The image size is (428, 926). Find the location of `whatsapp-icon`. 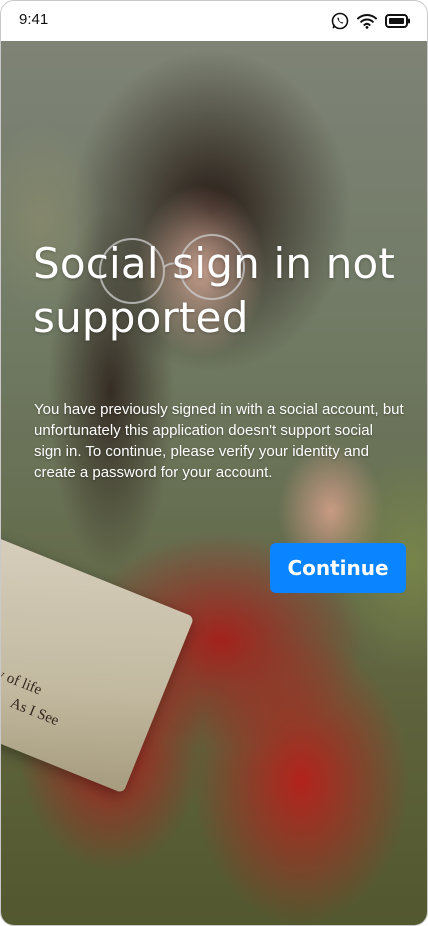

whatsapp-icon is located at coordinates (340, 21).